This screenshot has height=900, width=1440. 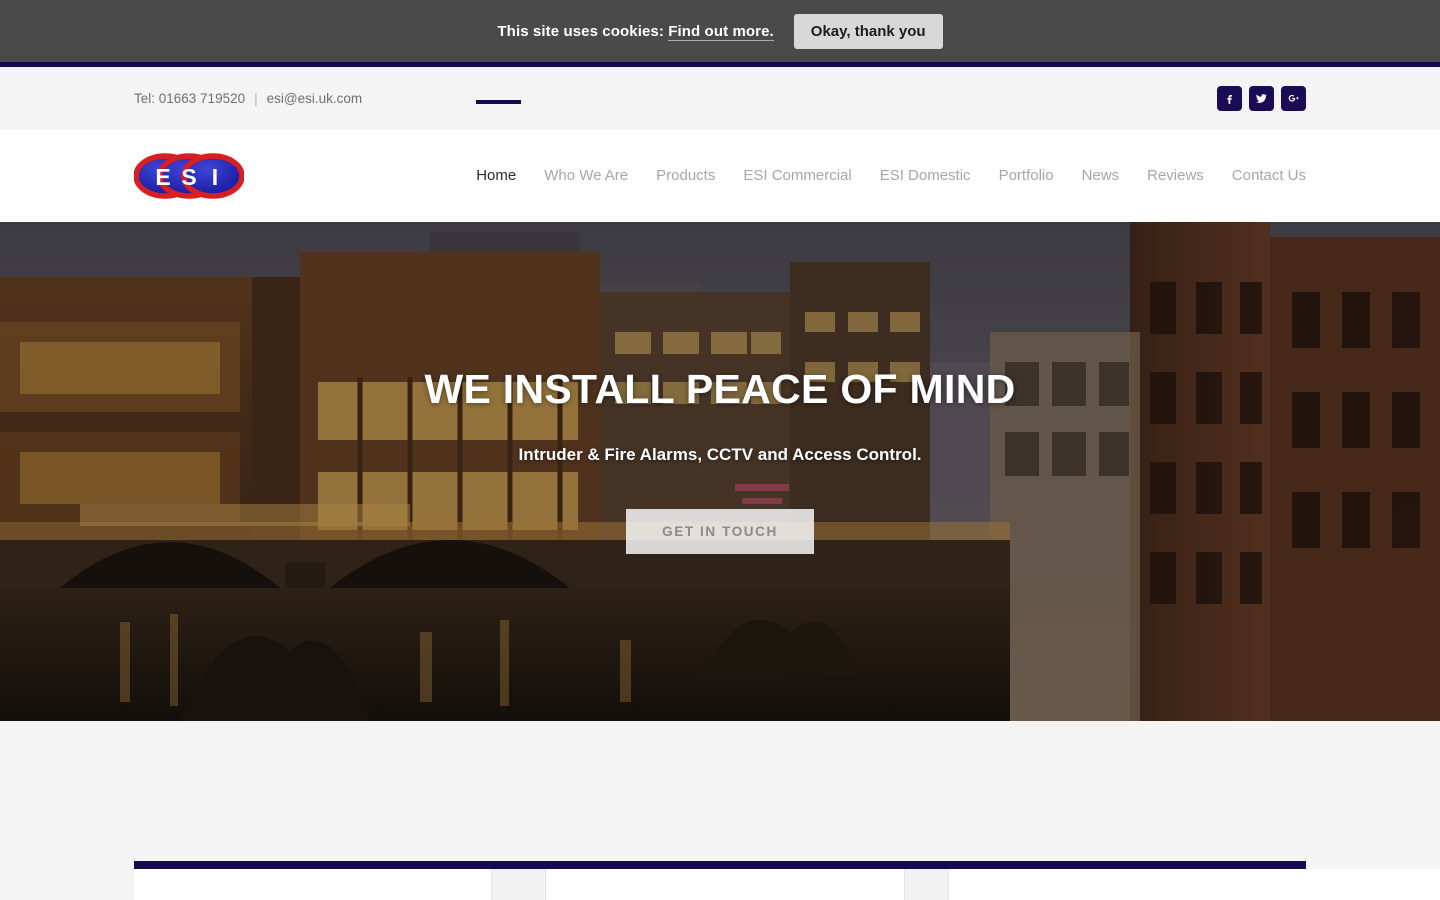 What do you see at coordinates (797, 176) in the screenshot?
I see `nav-item-esi-commercial: ESI Commercial` at bounding box center [797, 176].